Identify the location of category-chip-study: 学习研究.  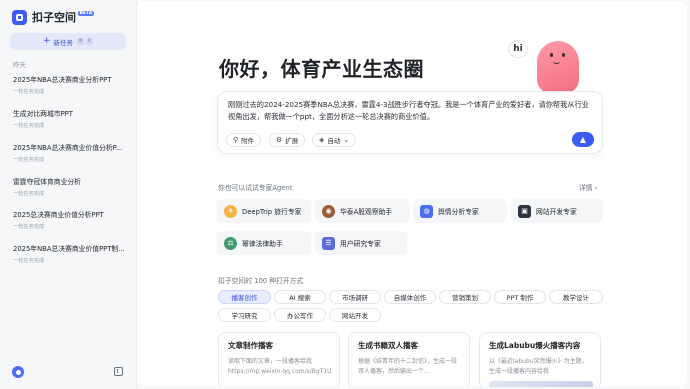
(244, 315).